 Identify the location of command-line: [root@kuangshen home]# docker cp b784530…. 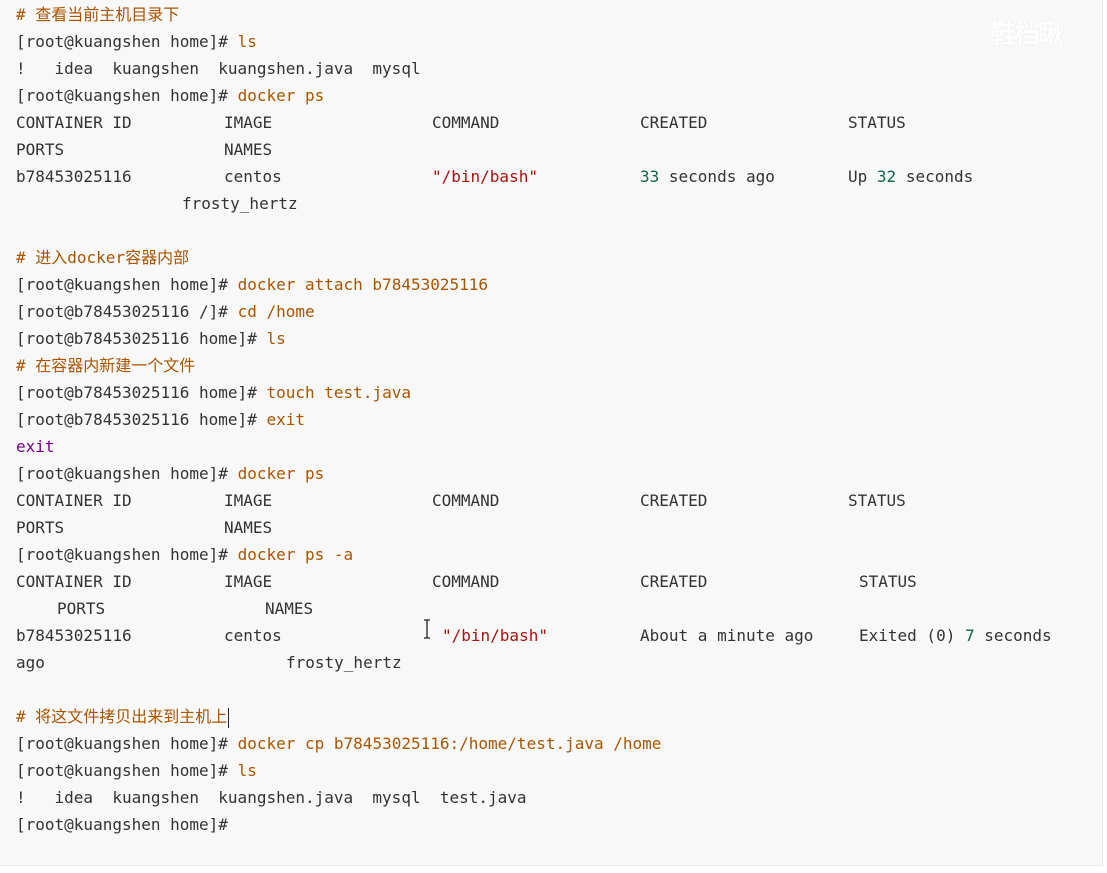
(559, 743).